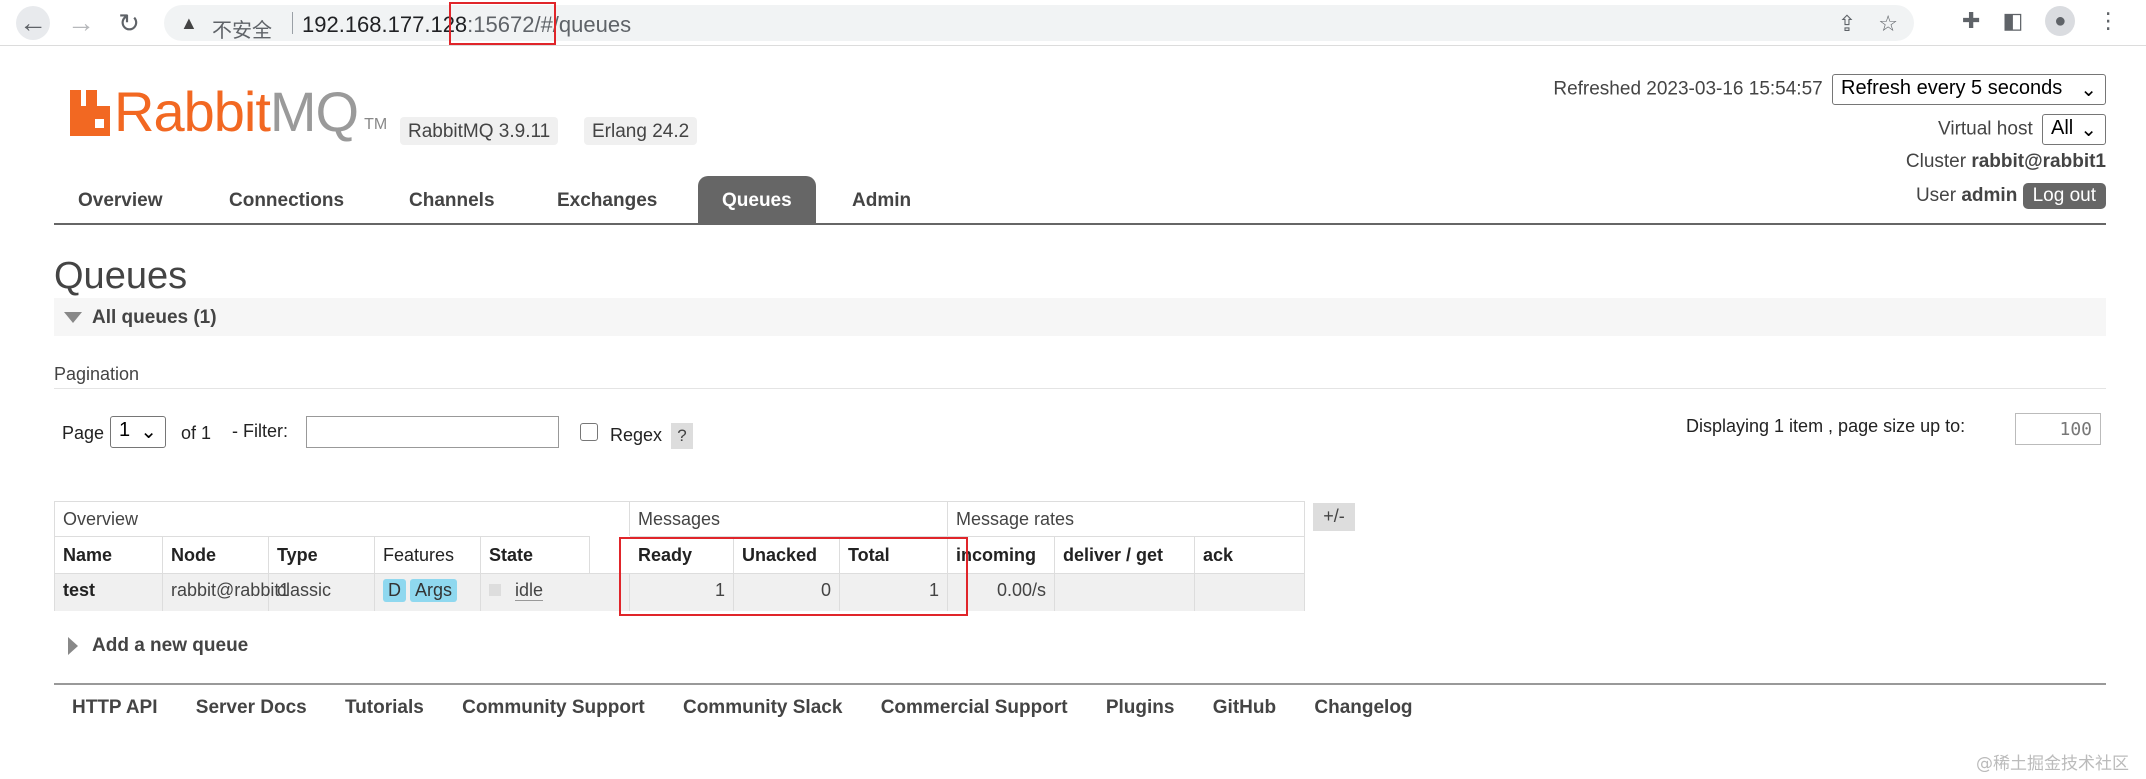 Image resolution: width=2146 pixels, height=779 pixels. I want to click on feature-durable-badge: D, so click(394, 590).